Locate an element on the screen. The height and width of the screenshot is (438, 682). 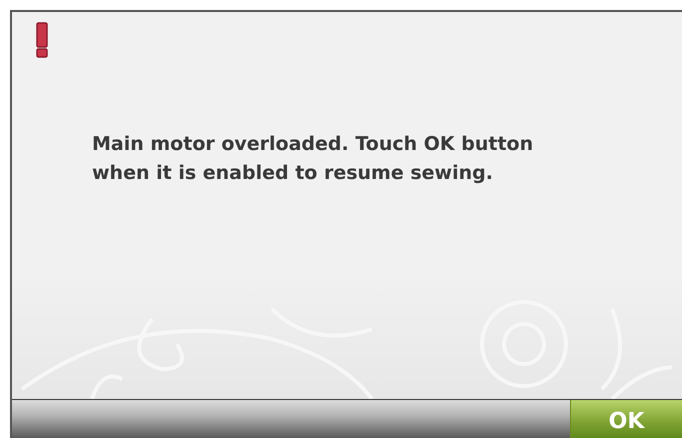
ok-button: OK is located at coordinates (626, 419).